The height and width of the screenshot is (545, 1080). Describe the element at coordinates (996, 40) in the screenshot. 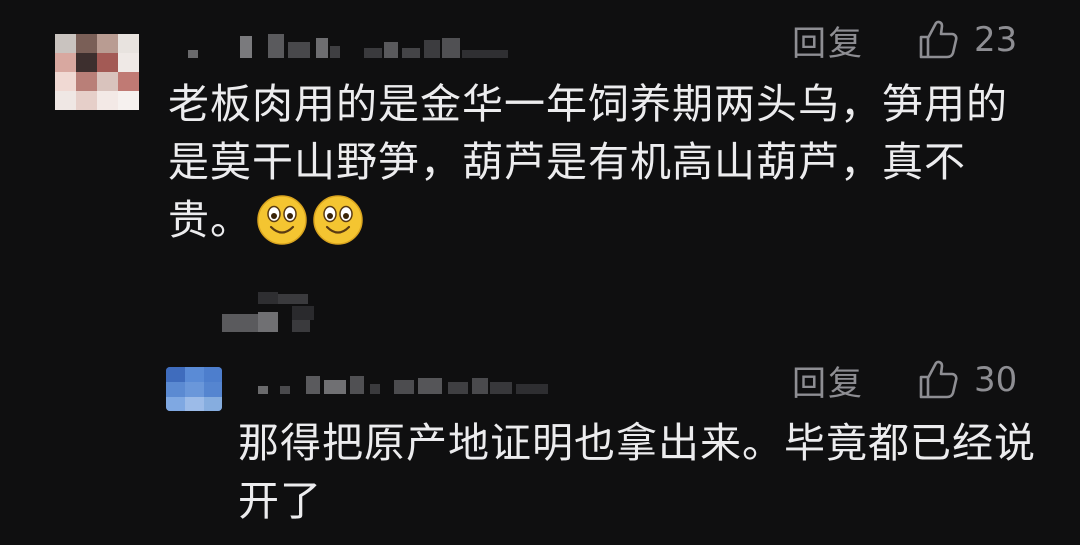

I see `like-count: 23` at that location.